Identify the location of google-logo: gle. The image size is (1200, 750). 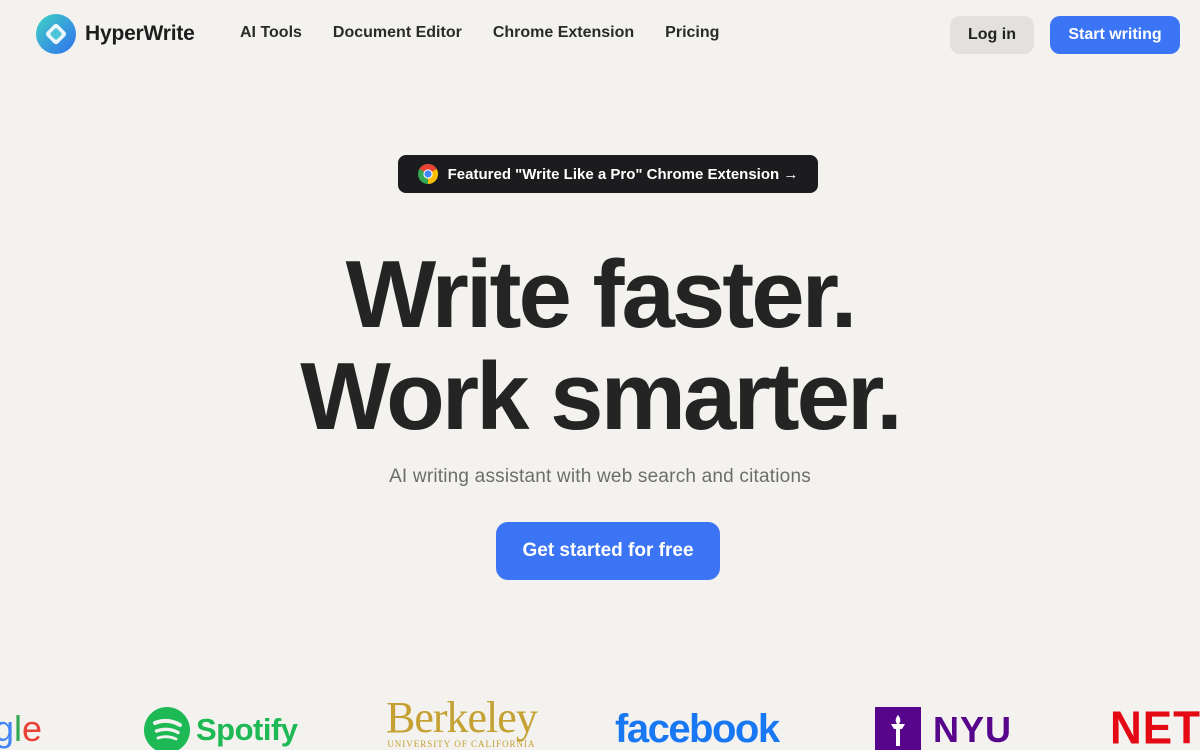
(21, 727).